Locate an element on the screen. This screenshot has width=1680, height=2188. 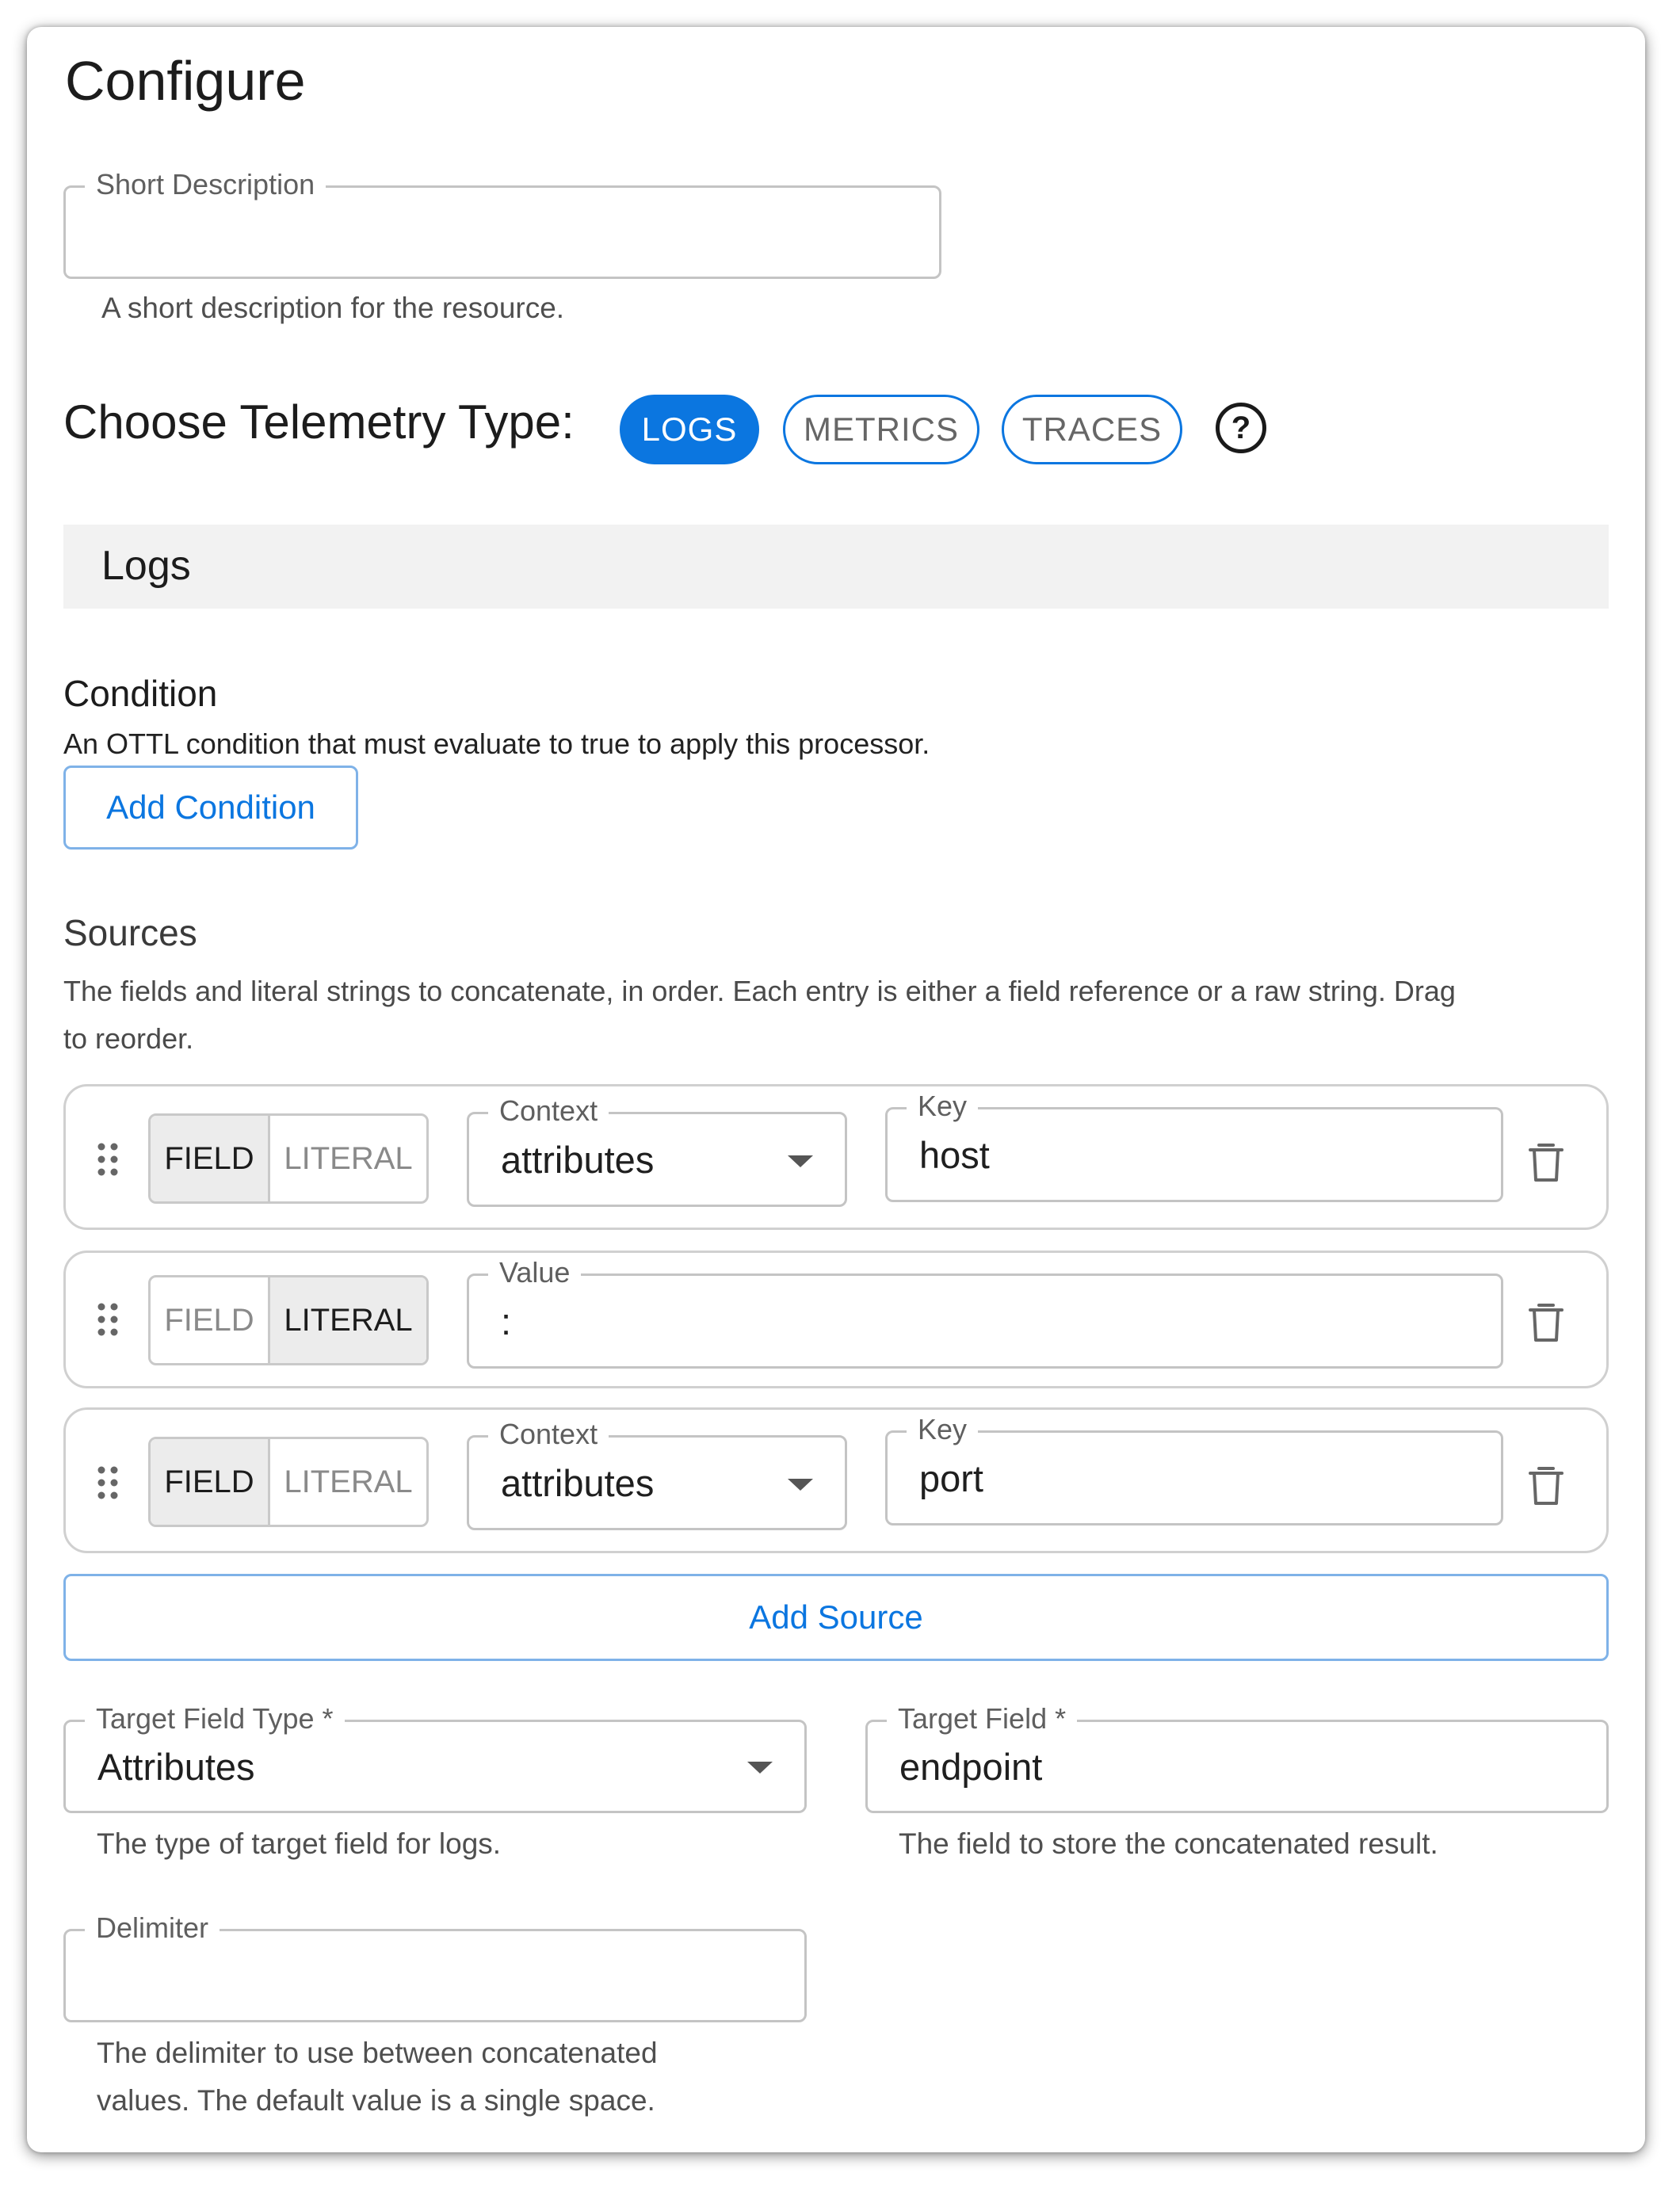
short-description-input: Short Description is located at coordinates (502, 223).